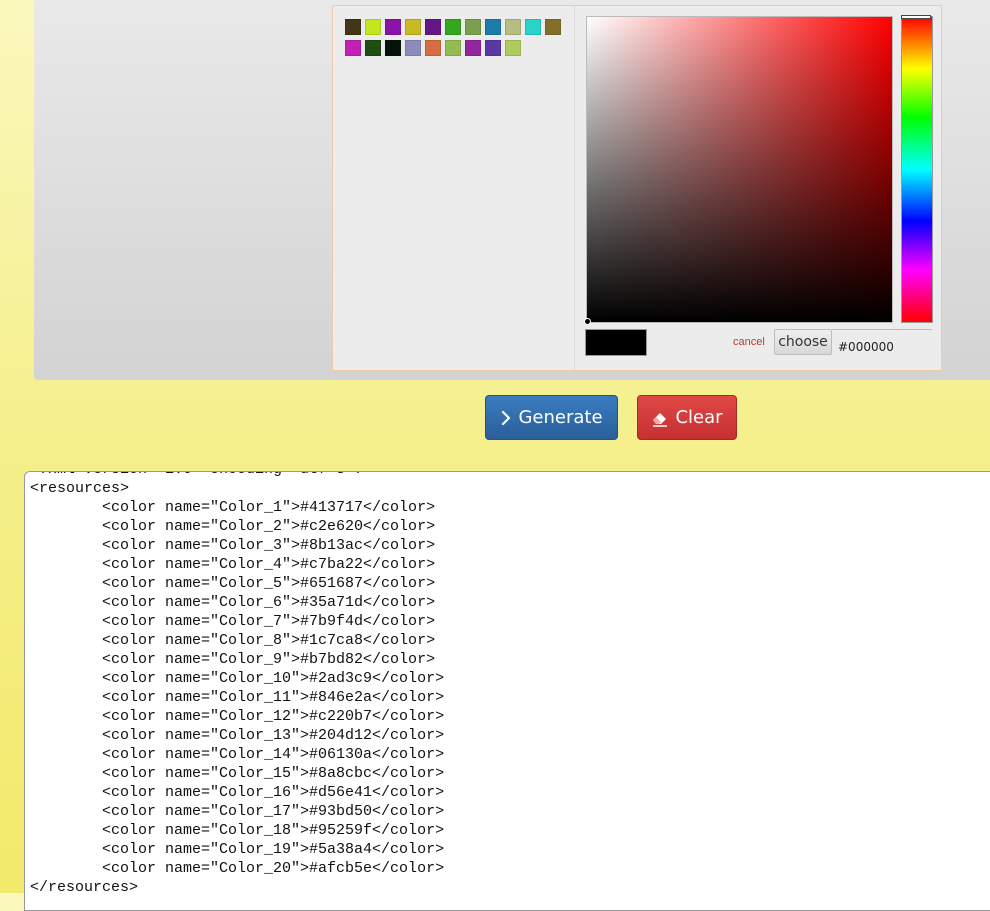 This screenshot has height=911, width=990. I want to click on xml-line: <color name="Color_4">#c7ba22</color>, so click(233, 564).